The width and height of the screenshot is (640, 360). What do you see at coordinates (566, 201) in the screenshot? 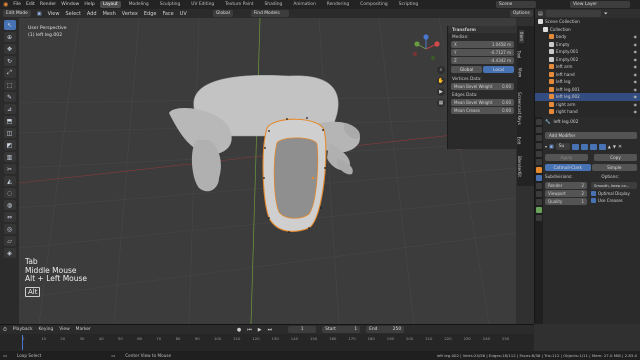
I see `quality-field: Quality 1` at bounding box center [566, 201].